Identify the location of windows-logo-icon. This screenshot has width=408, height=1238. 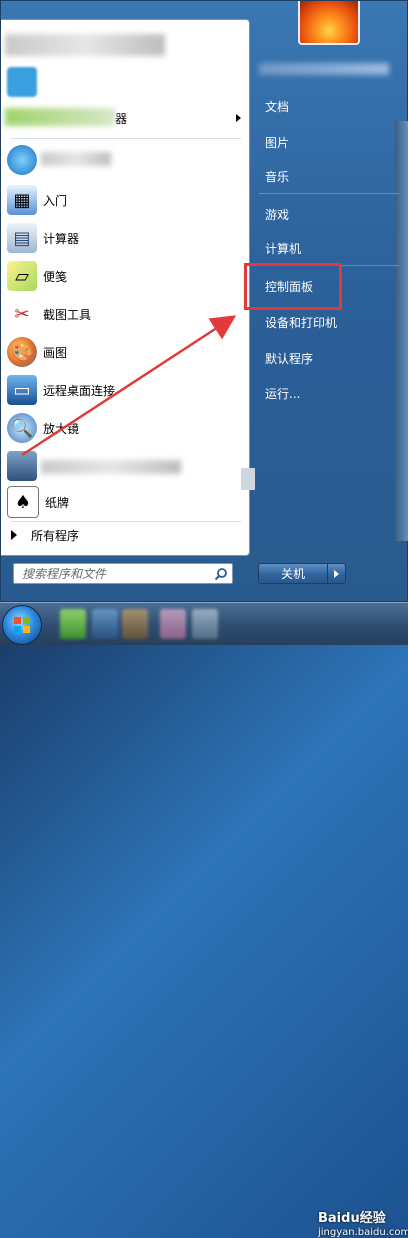
(22, 625).